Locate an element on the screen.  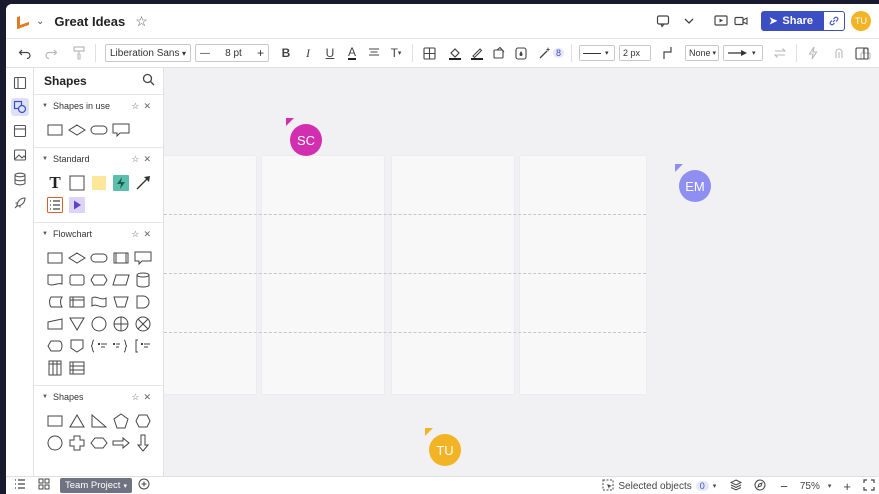
flow-annotation-brace-right is located at coordinates (121, 346).